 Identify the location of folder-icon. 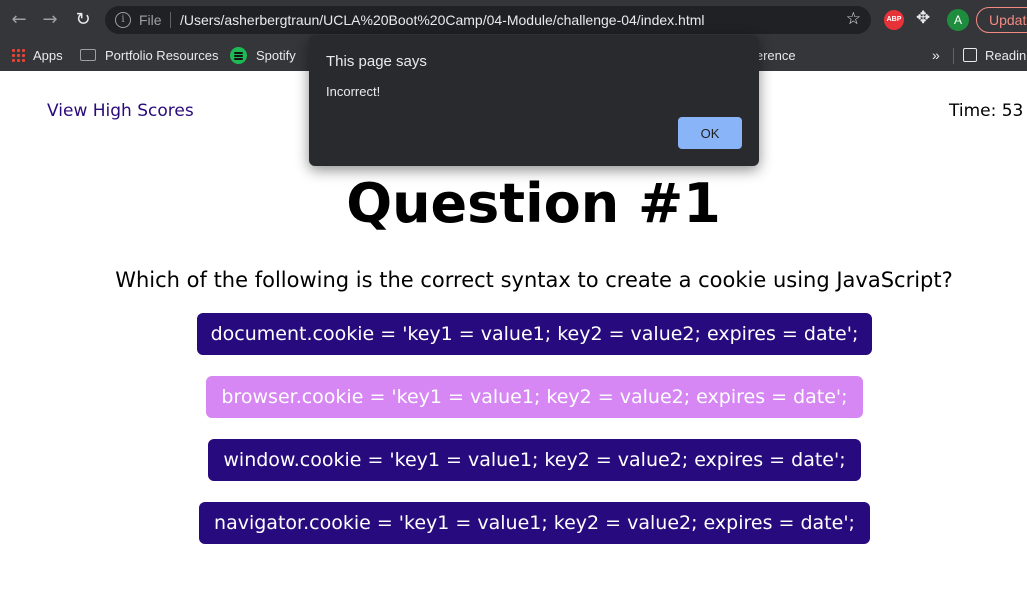
(88, 55).